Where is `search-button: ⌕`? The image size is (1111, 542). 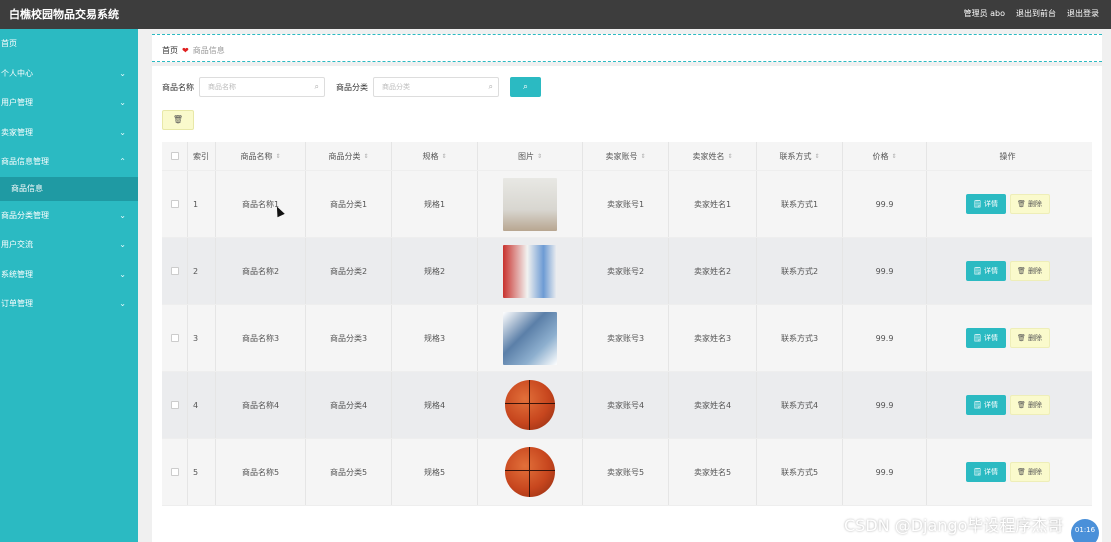
search-button: ⌕ is located at coordinates (525, 87).